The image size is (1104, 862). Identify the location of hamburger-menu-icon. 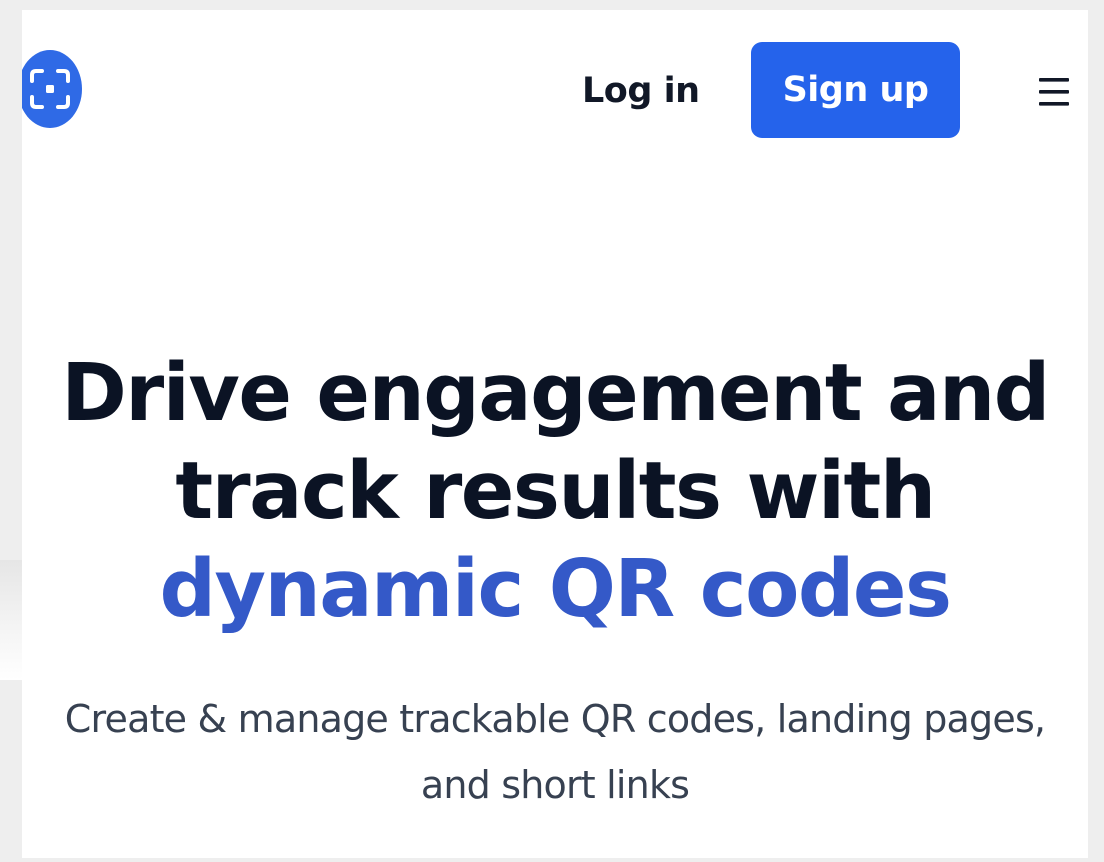
(1054, 92).